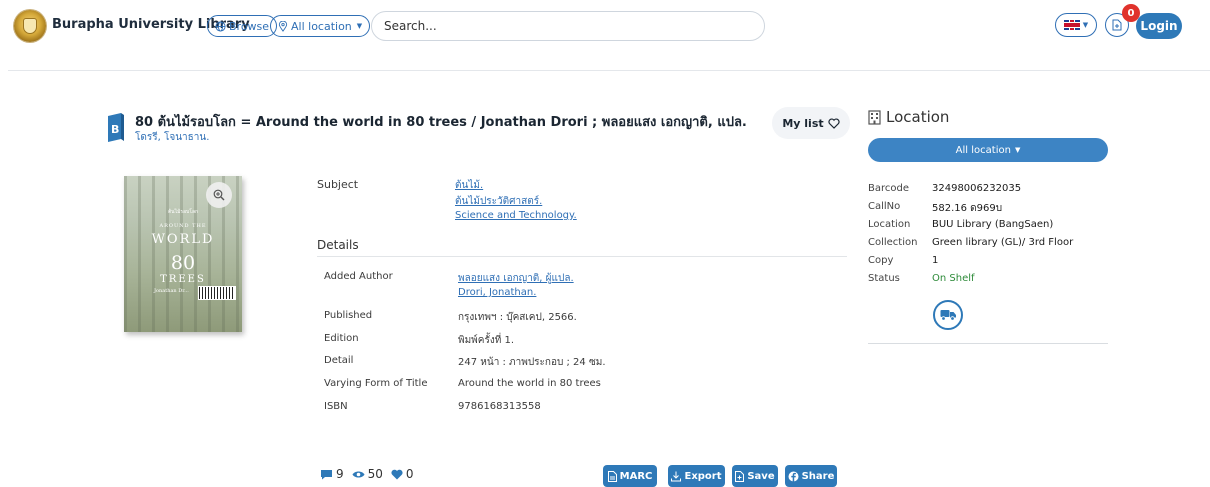  I want to click on comments-stat: 9, so click(332, 474).